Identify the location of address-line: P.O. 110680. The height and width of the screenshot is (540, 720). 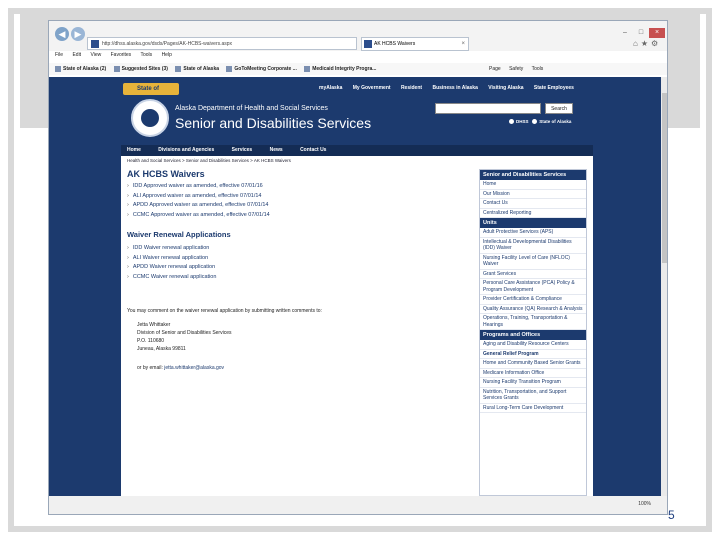
(151, 341).